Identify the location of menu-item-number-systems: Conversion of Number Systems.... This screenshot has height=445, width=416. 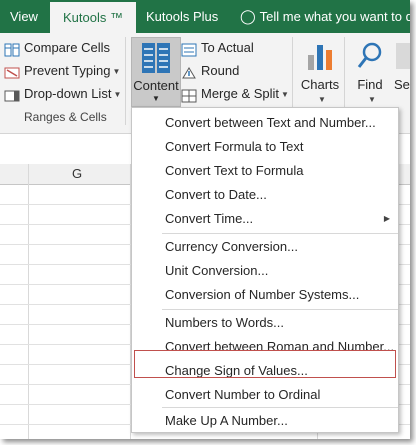
(265, 295).